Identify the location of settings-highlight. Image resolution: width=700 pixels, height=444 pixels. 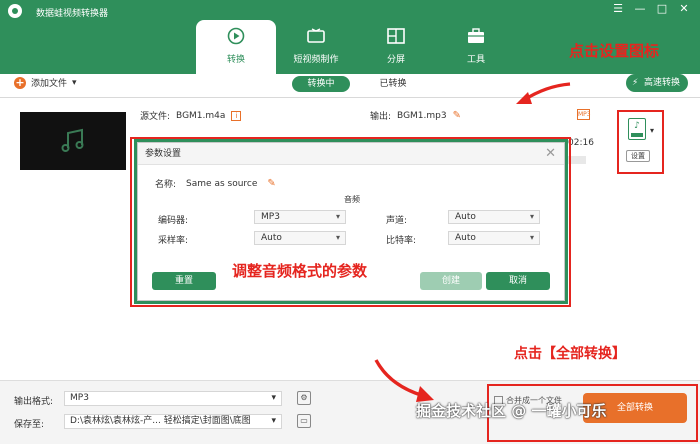
(640, 142).